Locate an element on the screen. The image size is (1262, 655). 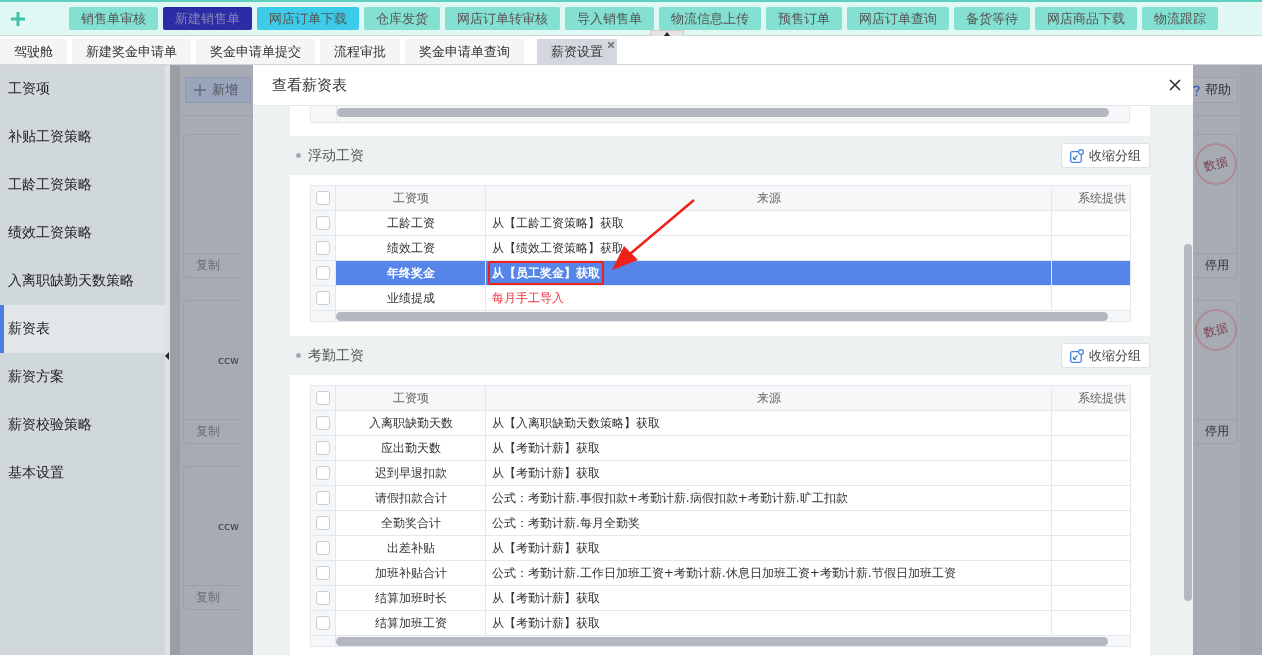
sidebar-item: 基本设置 is located at coordinates (82, 473).